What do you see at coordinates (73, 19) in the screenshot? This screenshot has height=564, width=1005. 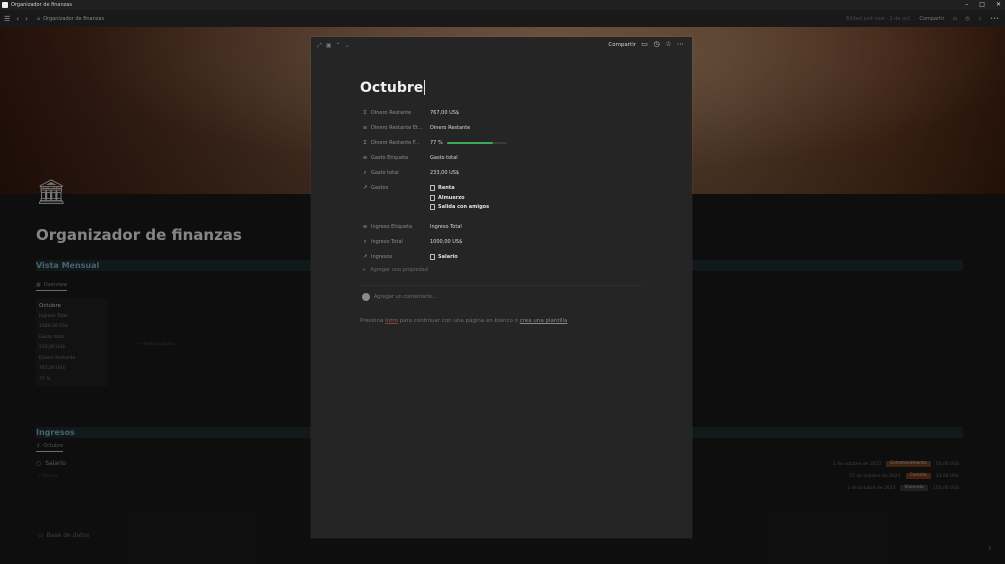 I see `breadcrumb-page: Organizador de finanzas` at bounding box center [73, 19].